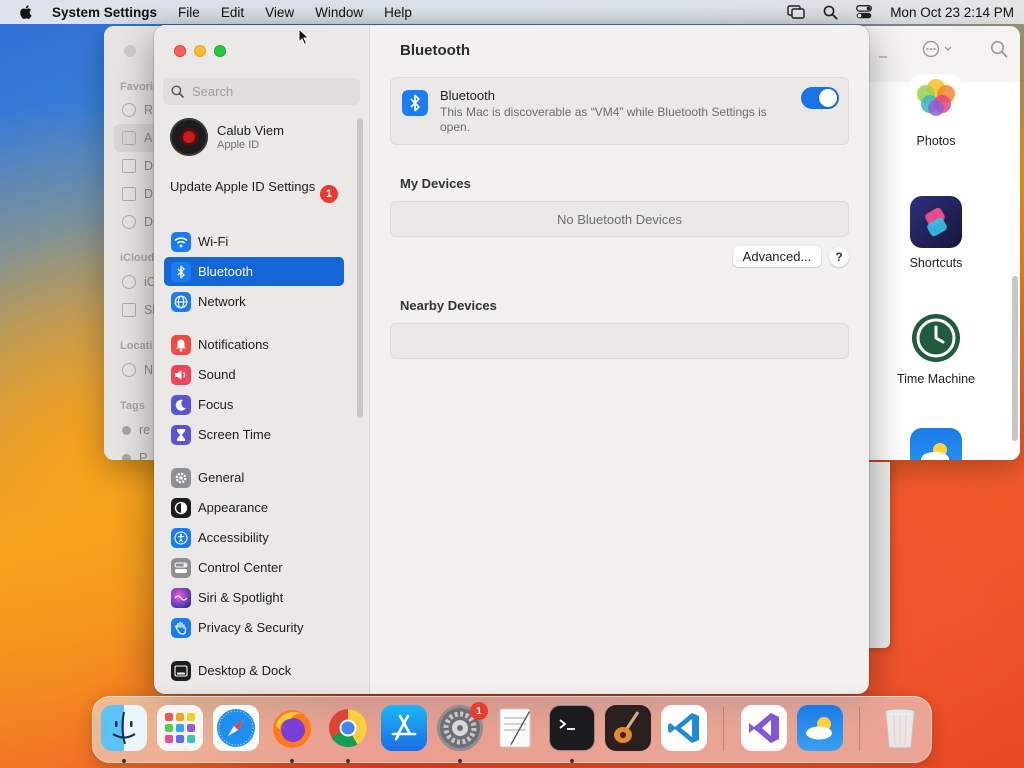 The image size is (1024, 768). I want to click on vscode-icon, so click(683, 728).